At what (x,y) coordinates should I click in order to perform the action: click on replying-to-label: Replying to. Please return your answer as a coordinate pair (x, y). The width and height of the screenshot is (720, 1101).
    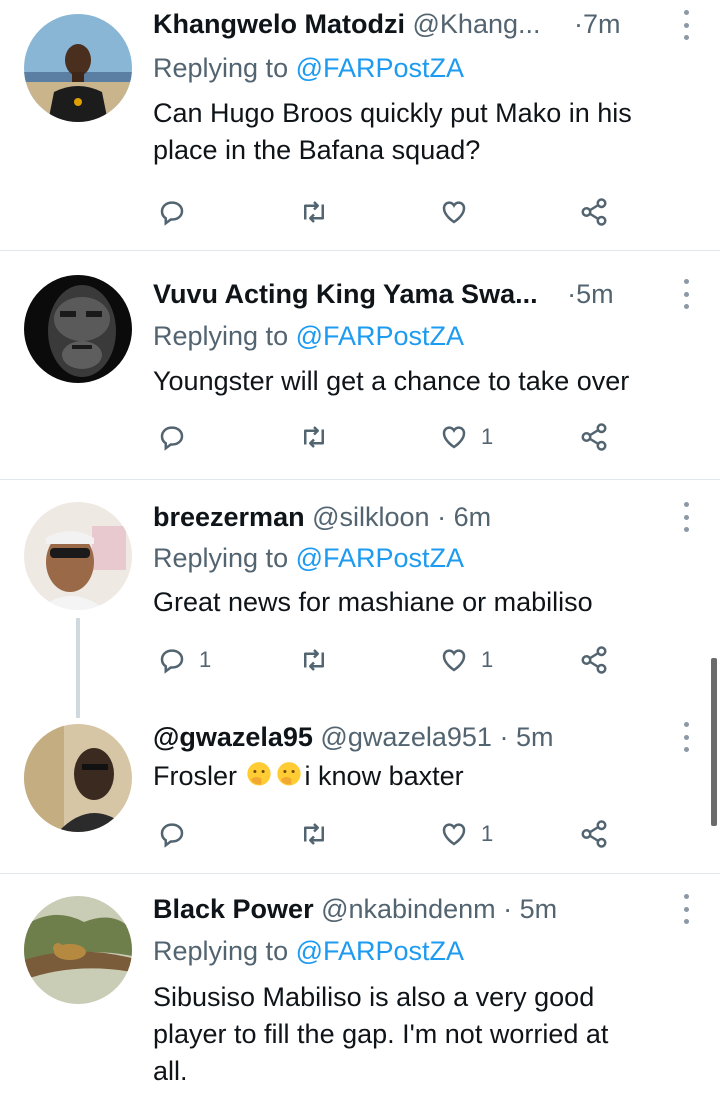
    Looking at the image, I should click on (221, 68).